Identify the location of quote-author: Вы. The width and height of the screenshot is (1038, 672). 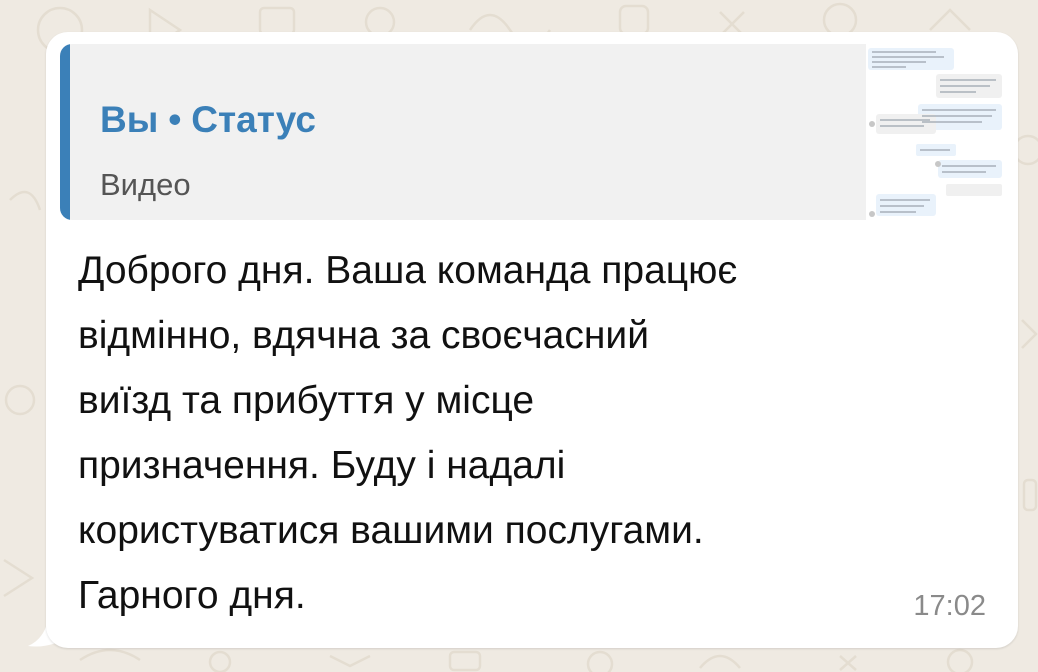
(129, 119).